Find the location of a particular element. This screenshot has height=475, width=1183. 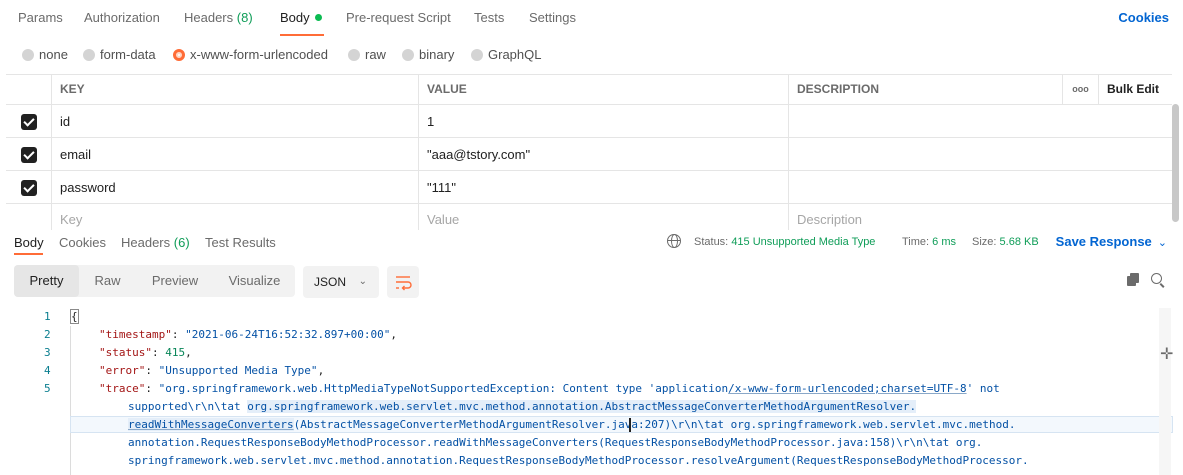

time-value: 6 ms is located at coordinates (944, 242).